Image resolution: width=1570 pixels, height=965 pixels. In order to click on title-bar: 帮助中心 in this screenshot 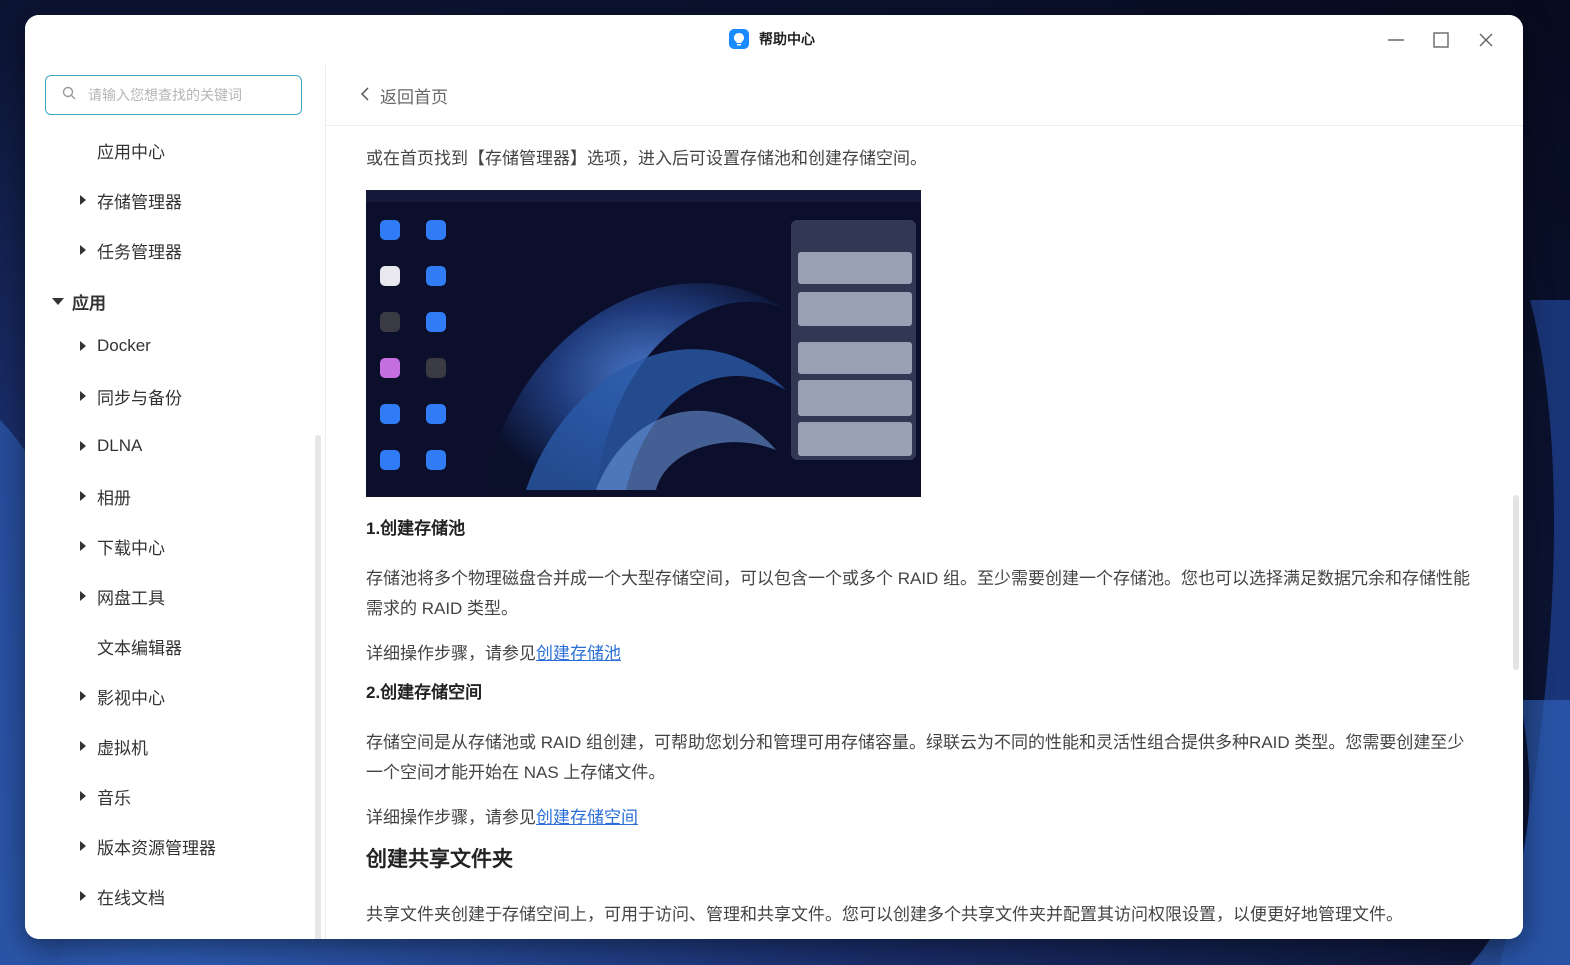, I will do `click(774, 40)`.